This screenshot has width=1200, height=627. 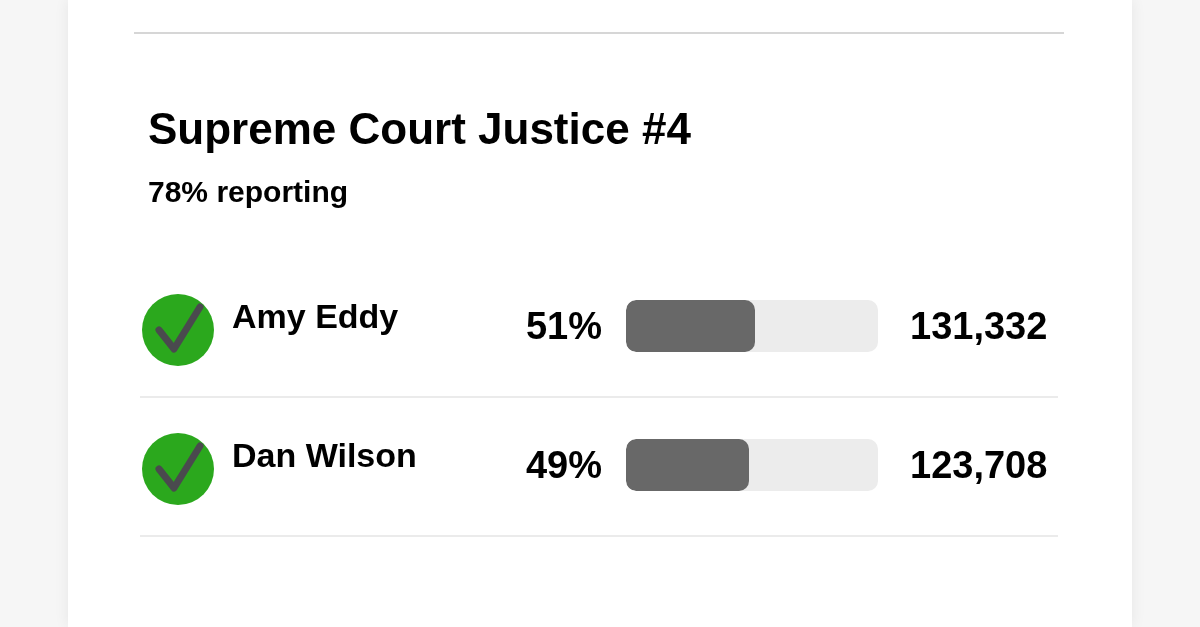 What do you see at coordinates (563, 326) in the screenshot?
I see `vote-percent: 51%` at bounding box center [563, 326].